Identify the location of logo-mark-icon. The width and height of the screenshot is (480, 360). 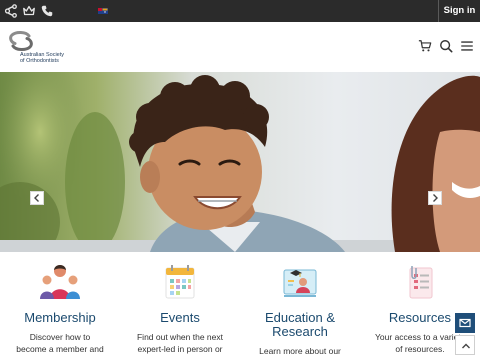
(21, 41).